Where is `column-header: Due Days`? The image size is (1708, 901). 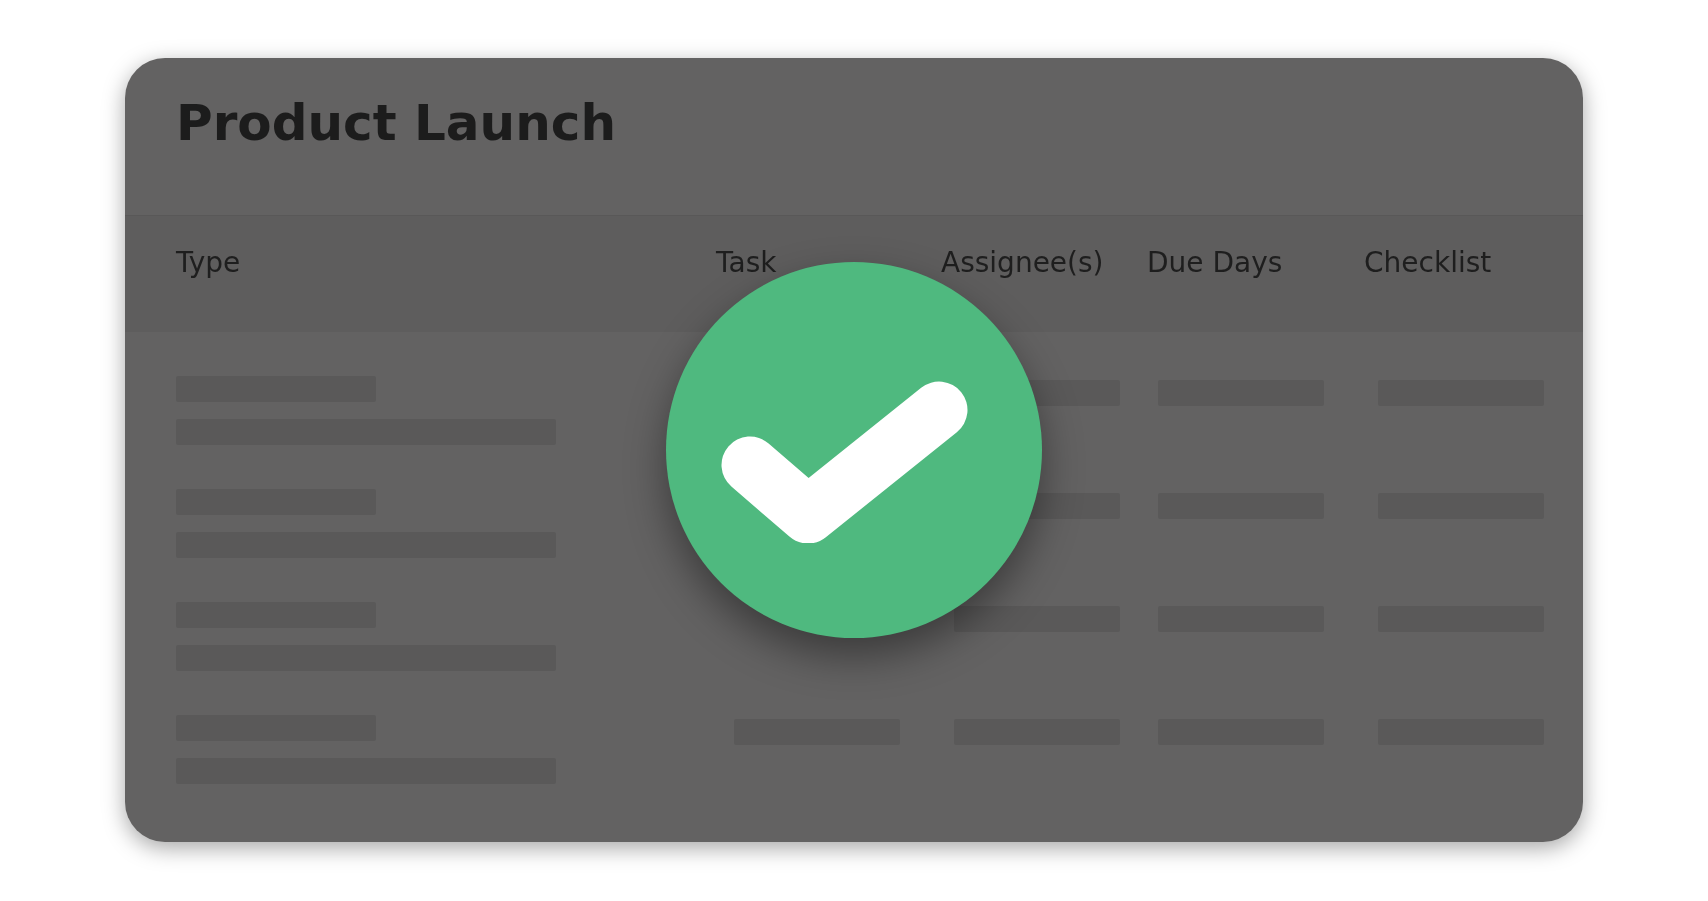
column-header: Due Days is located at coordinates (1215, 262).